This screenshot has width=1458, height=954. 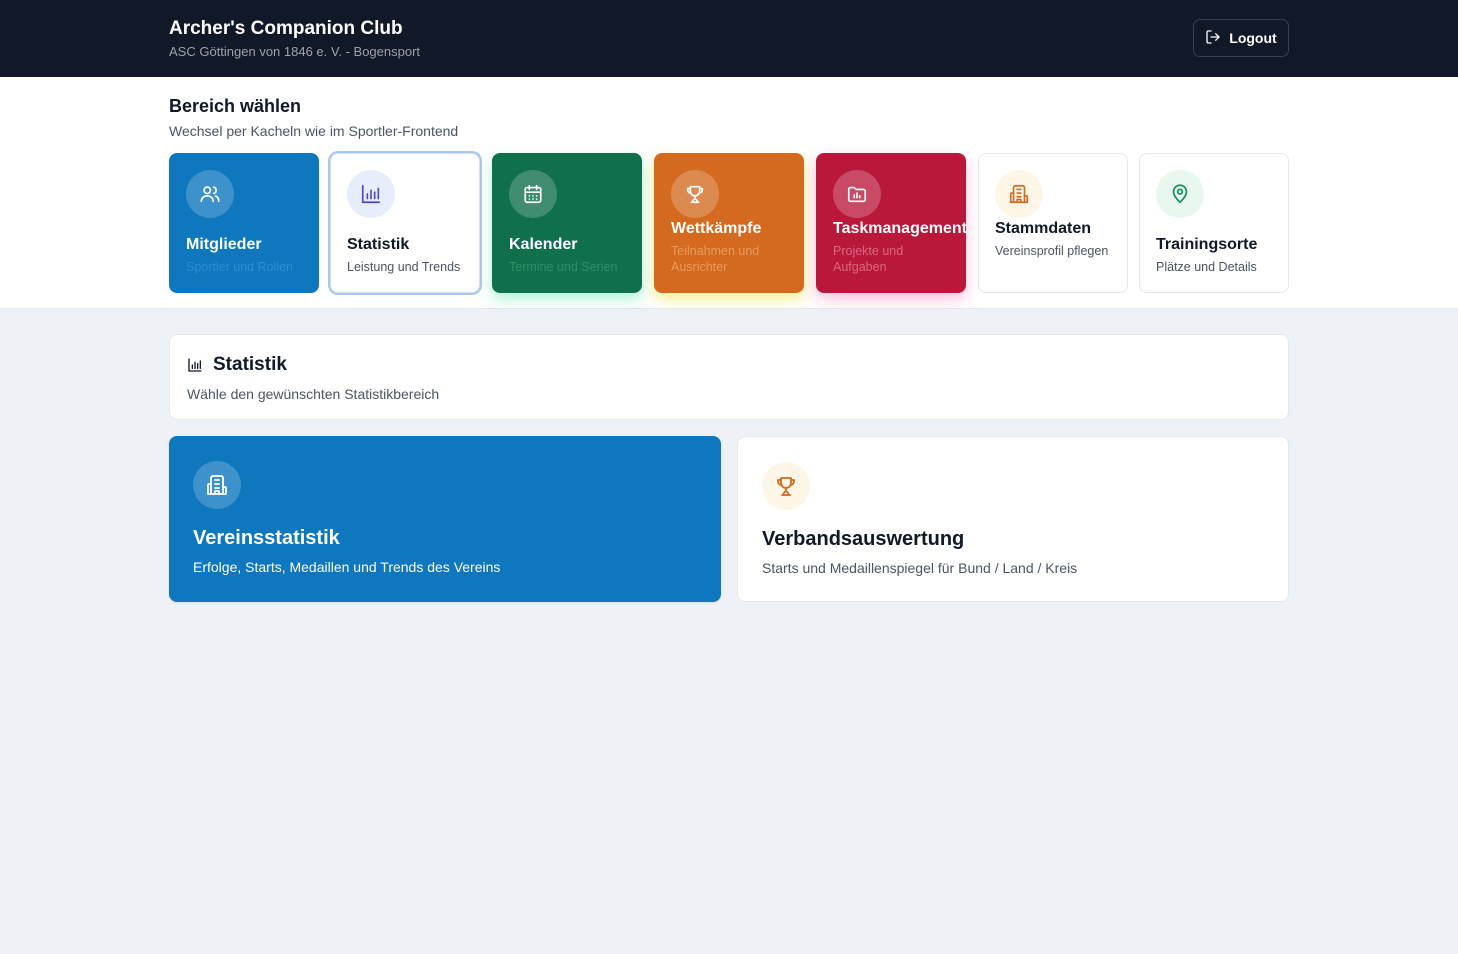 I want to click on app-title: Archer's Companion Club, so click(x=286, y=28).